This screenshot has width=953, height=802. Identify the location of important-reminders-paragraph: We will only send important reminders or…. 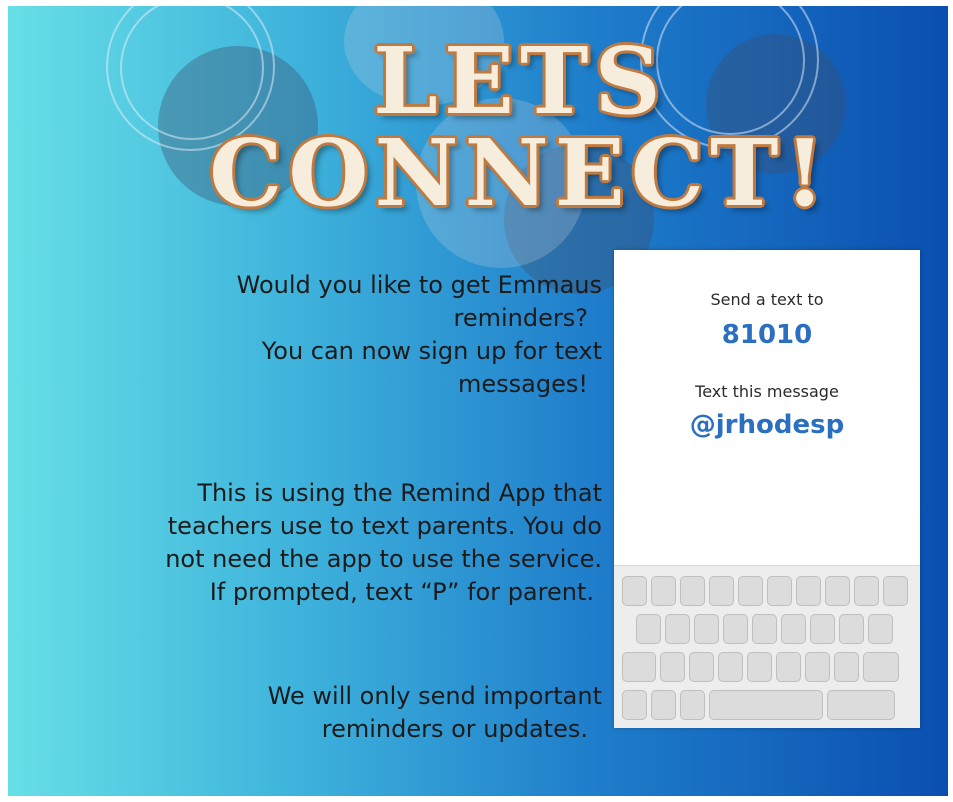
(435, 713).